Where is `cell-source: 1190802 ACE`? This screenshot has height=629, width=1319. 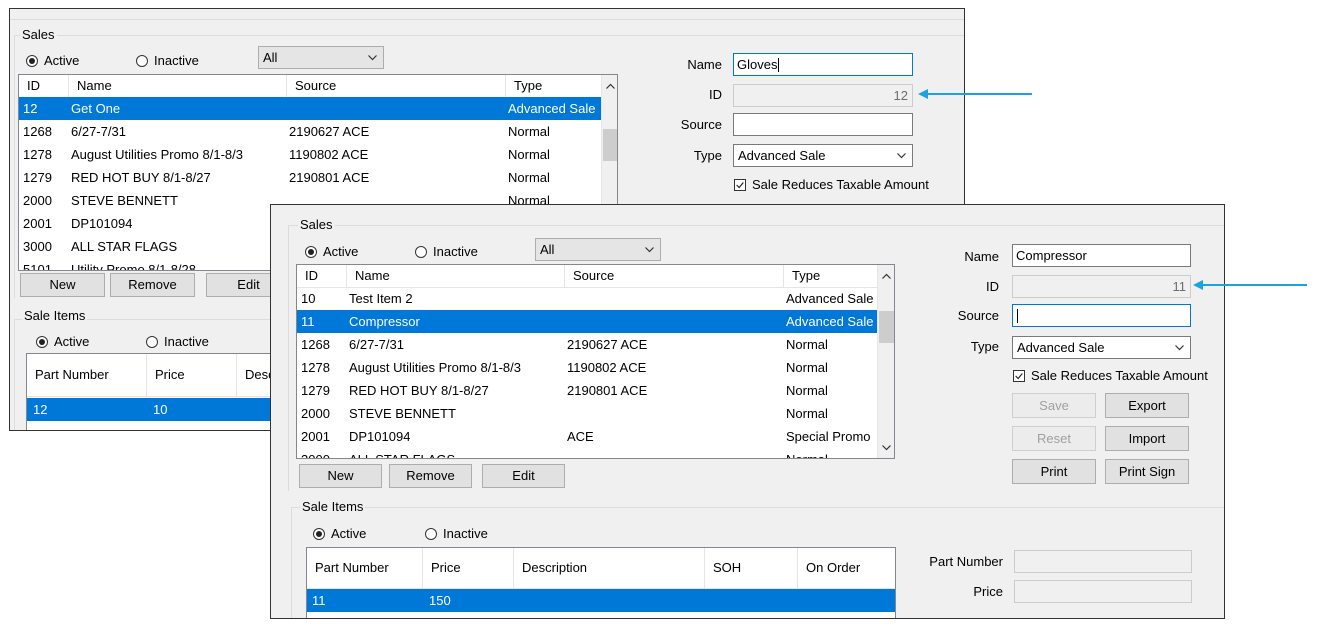
cell-source: 1190802 ACE is located at coordinates (607, 367).